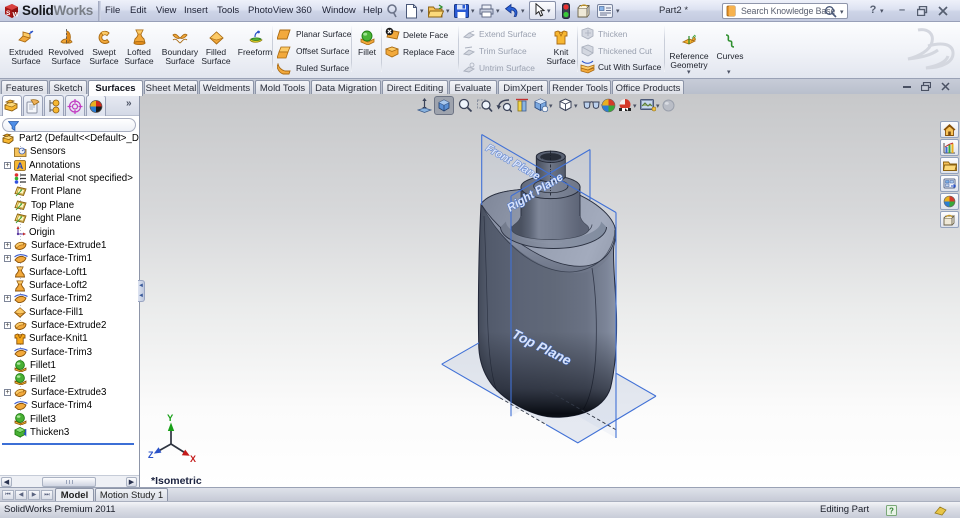 Image resolution: width=960 pixels, height=518 pixels. I want to click on svg-text: A, so click(20, 165).